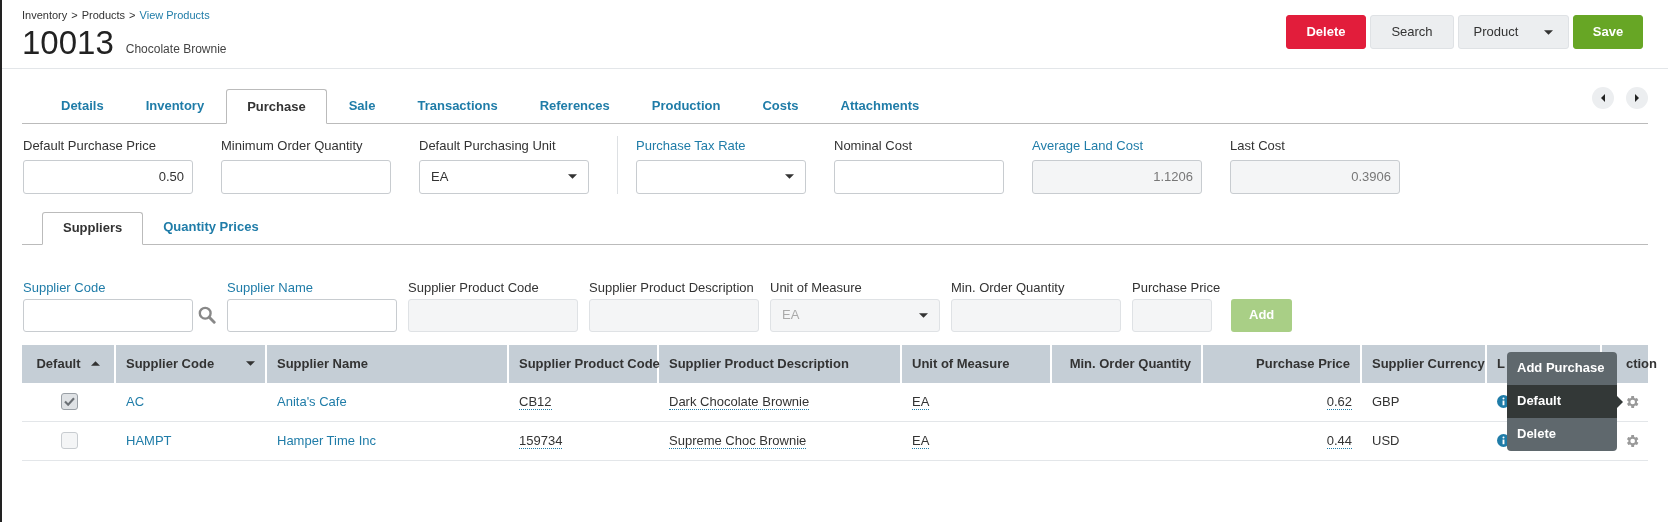 This screenshot has width=1668, height=522. I want to click on column-header: Min. Order Quantity, so click(1127, 363).